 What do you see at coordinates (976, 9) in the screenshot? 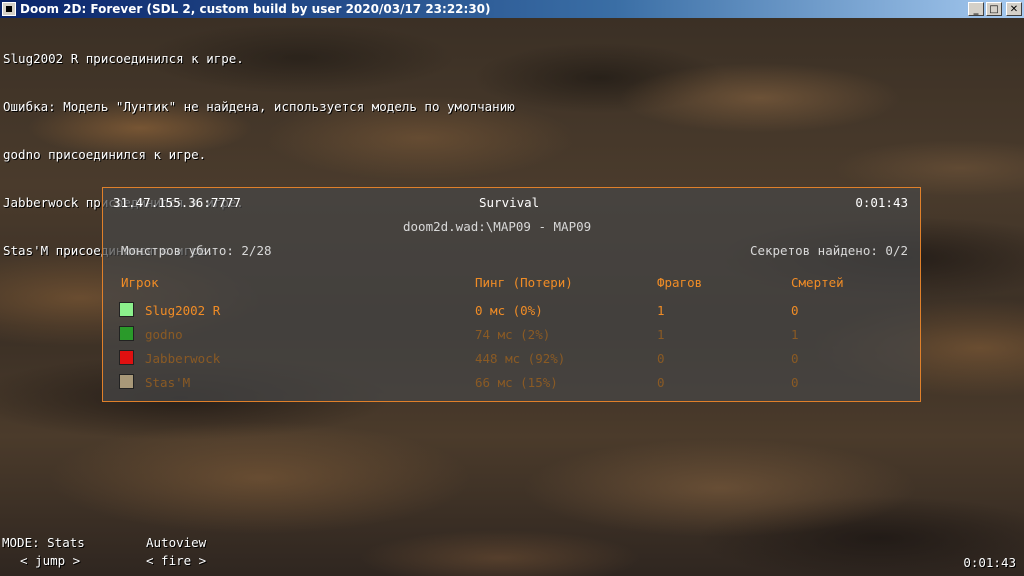
I see `minimize-button: _` at bounding box center [976, 9].